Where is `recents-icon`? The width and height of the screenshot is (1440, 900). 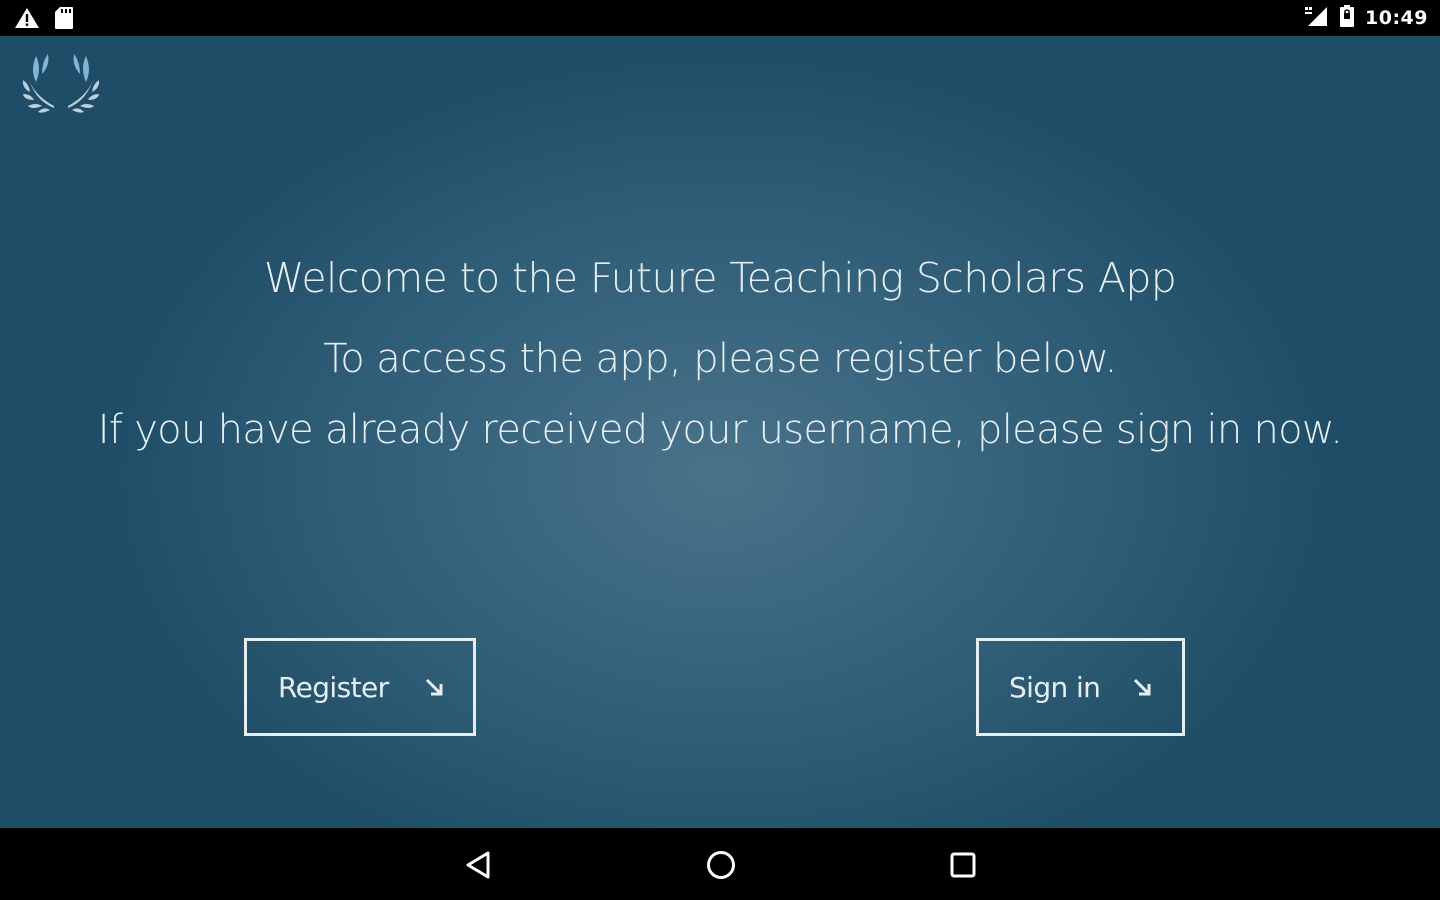 recents-icon is located at coordinates (963, 865).